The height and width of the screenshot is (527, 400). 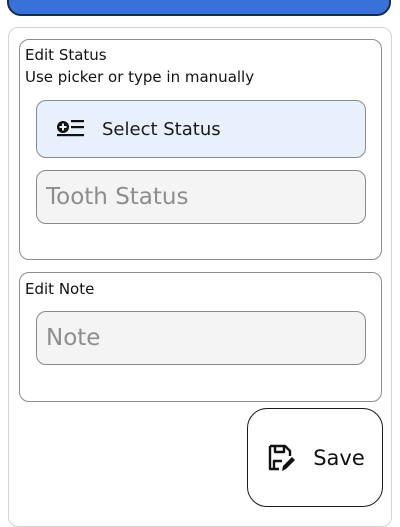 What do you see at coordinates (66, 55) in the screenshot?
I see `edit-status-title: Edit Status` at bounding box center [66, 55].